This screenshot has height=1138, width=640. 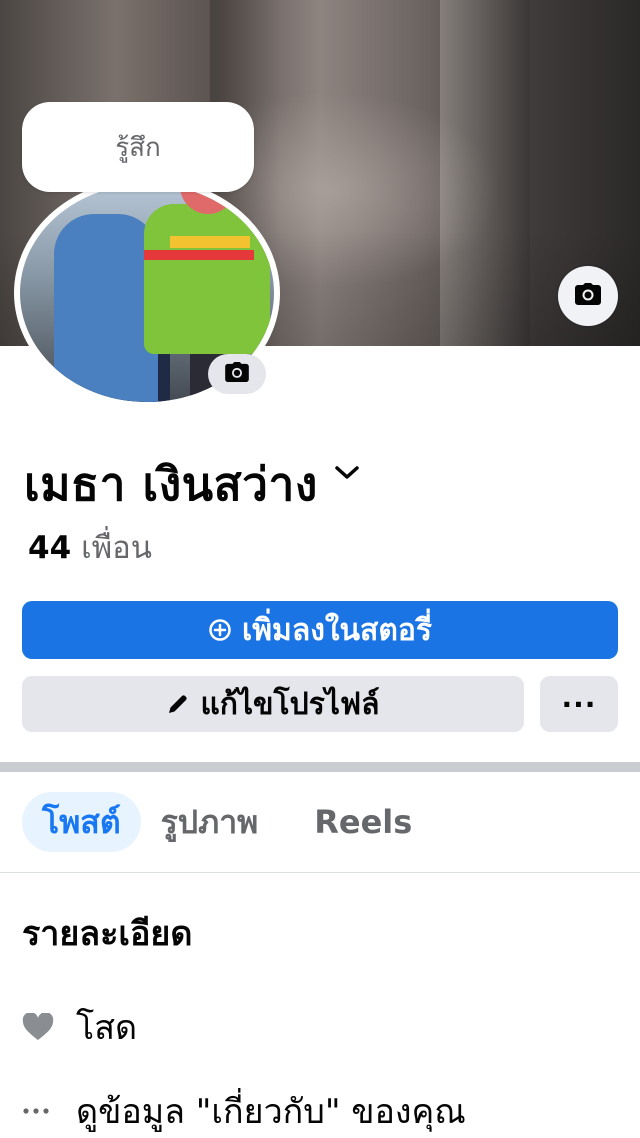 I want to click on edit-avatar-camera-button, so click(x=237, y=374).